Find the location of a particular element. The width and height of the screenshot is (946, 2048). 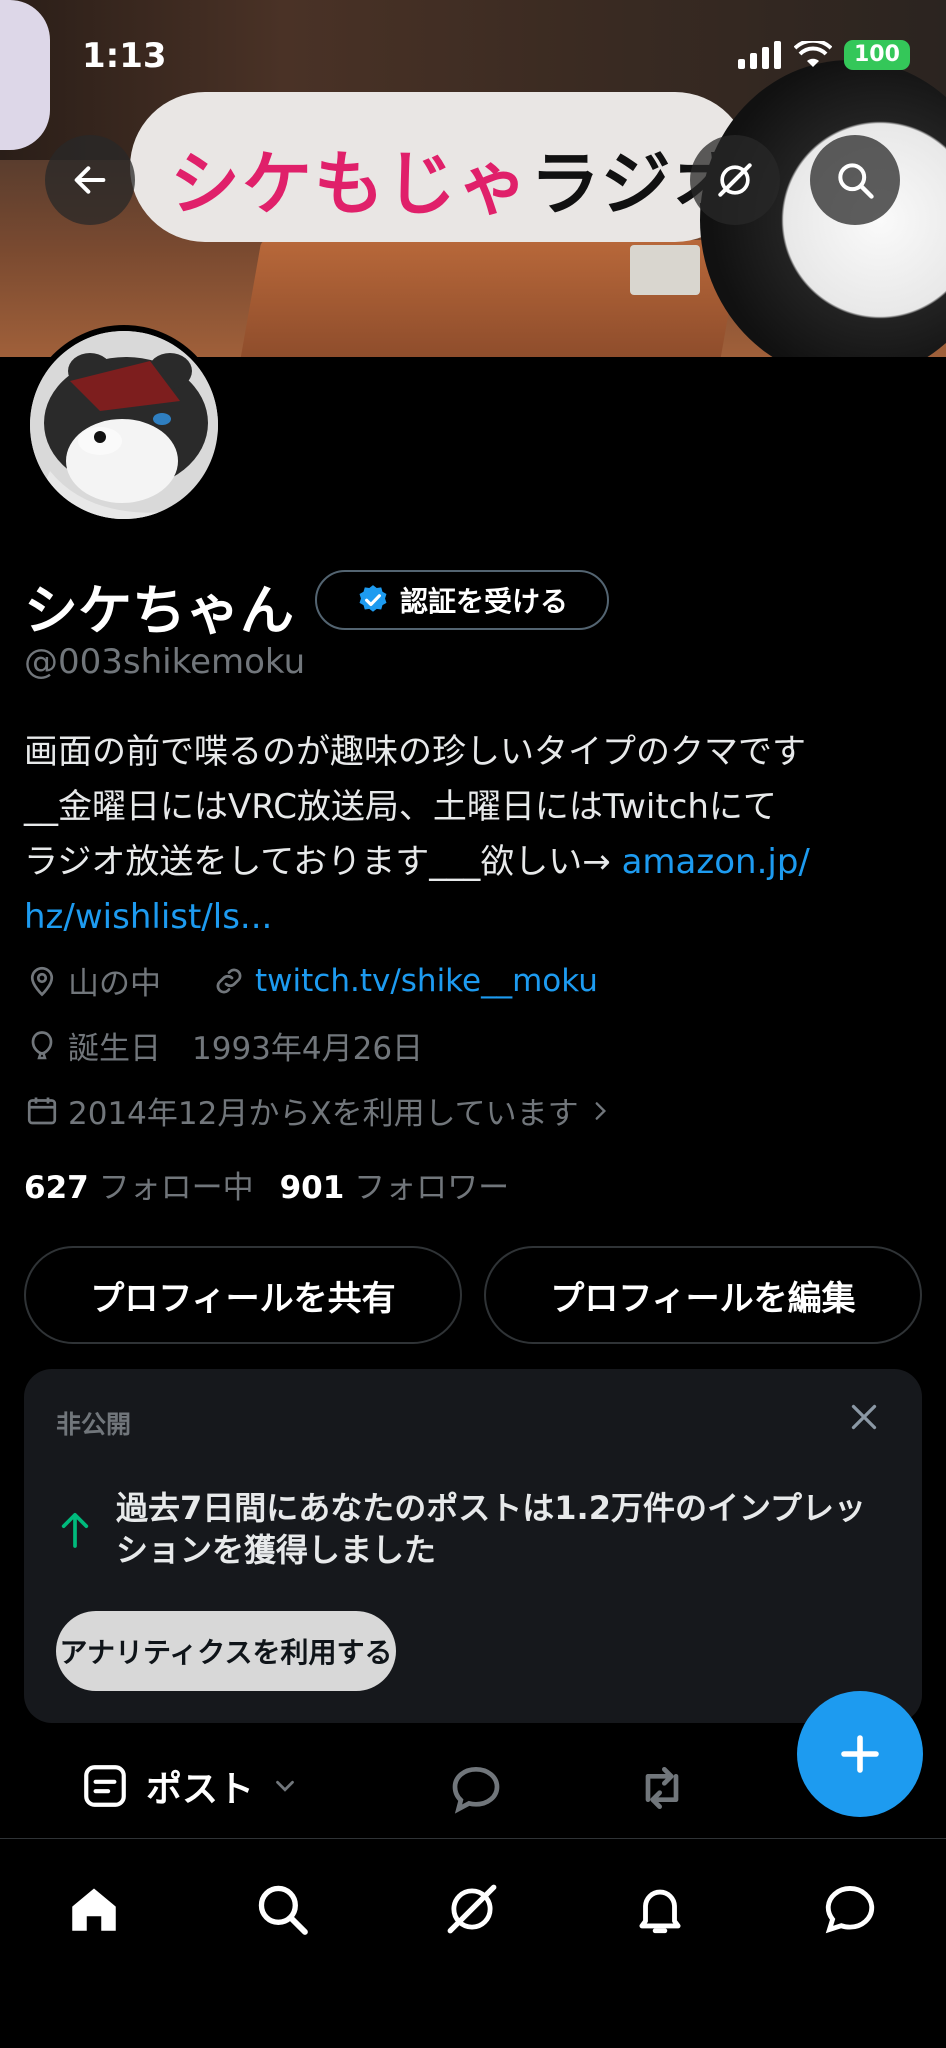

analytics-cta-button: アナリティクスを利用する is located at coordinates (226, 1651).